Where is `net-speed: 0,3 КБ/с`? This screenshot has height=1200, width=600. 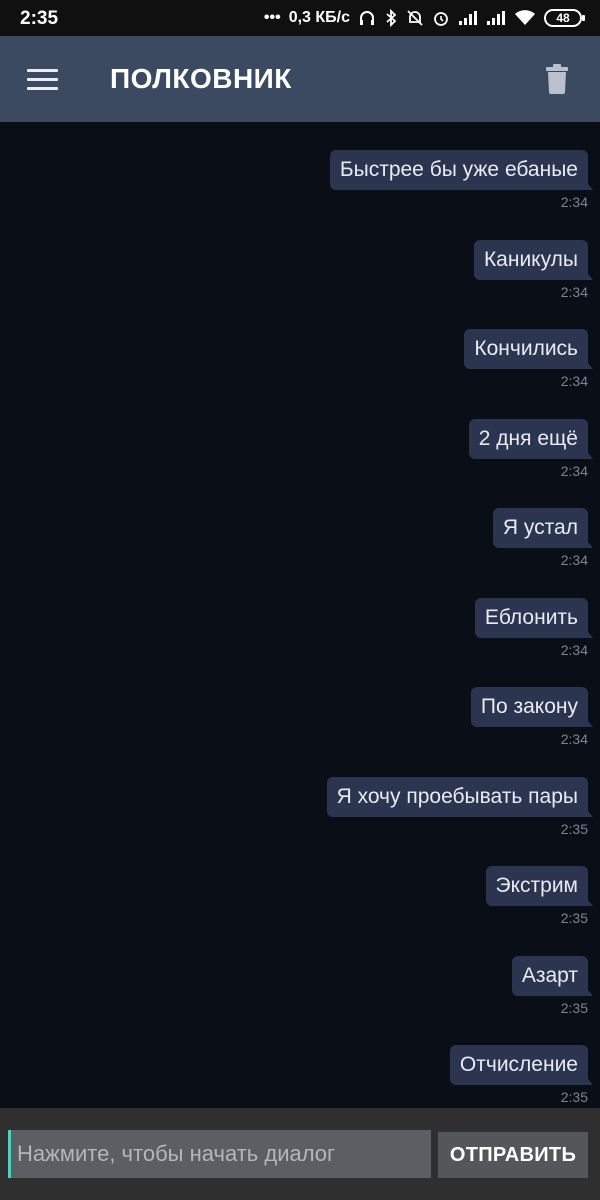
net-speed: 0,3 КБ/с is located at coordinates (319, 17).